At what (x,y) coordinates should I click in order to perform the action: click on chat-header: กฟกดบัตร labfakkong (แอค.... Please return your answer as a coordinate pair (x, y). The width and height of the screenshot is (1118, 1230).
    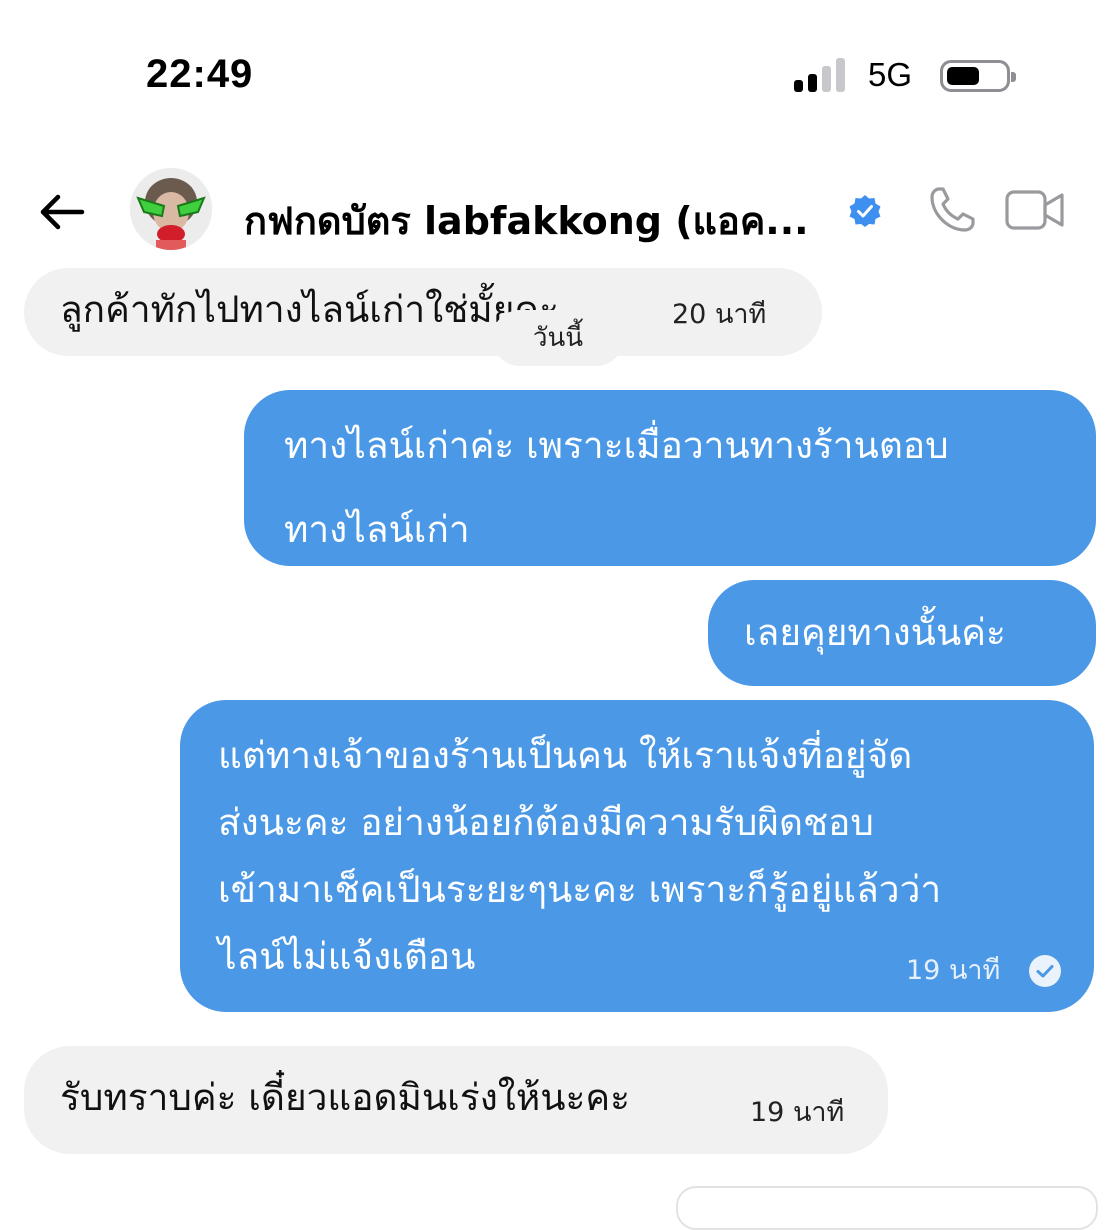
    Looking at the image, I should click on (559, 210).